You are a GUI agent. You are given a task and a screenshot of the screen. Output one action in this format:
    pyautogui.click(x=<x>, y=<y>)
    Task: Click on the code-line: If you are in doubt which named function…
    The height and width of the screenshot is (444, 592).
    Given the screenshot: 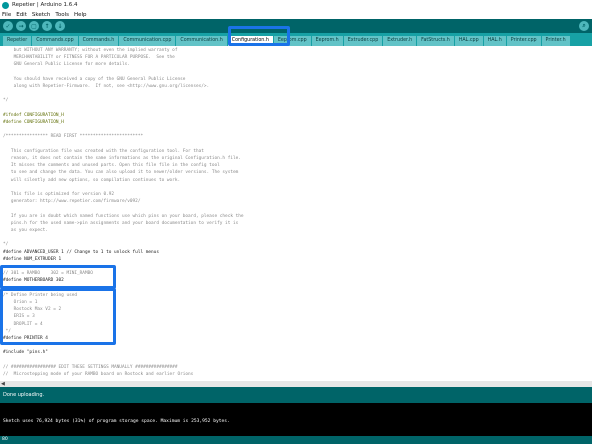 What is the action you would take?
    pyautogui.click(x=123, y=216)
    